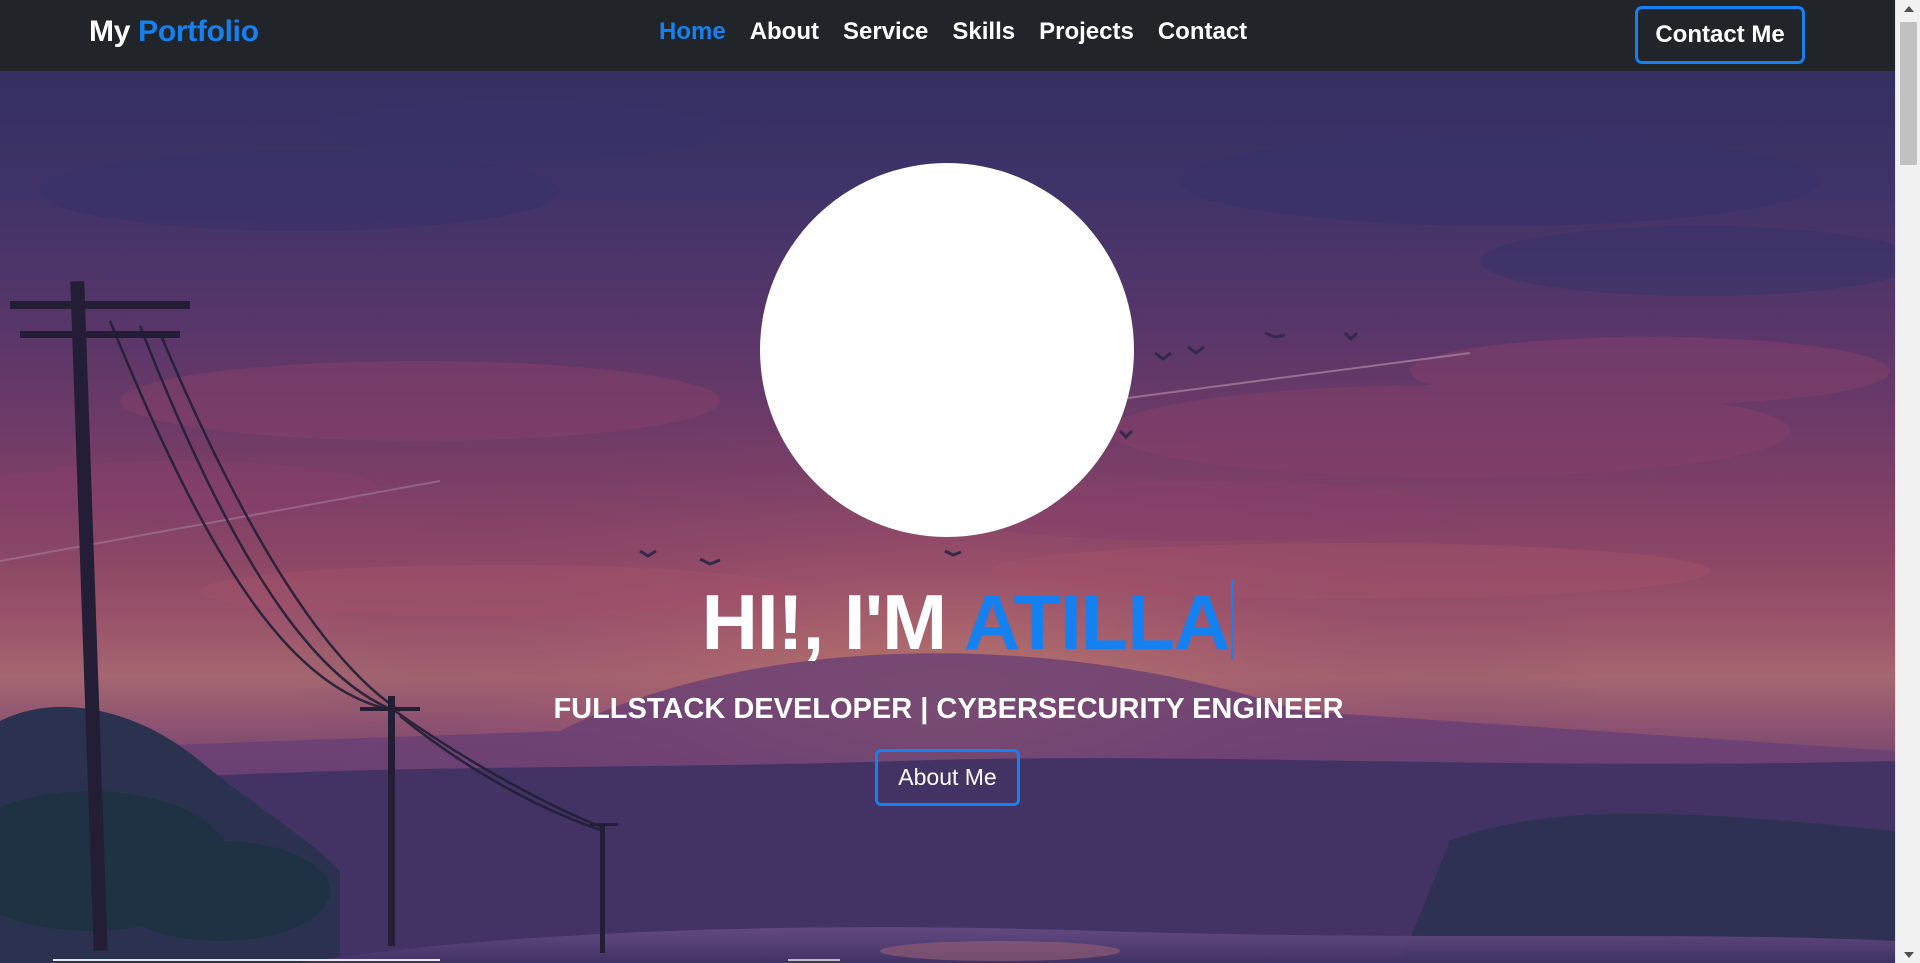  I want to click on nav-link-about: About, so click(784, 32).